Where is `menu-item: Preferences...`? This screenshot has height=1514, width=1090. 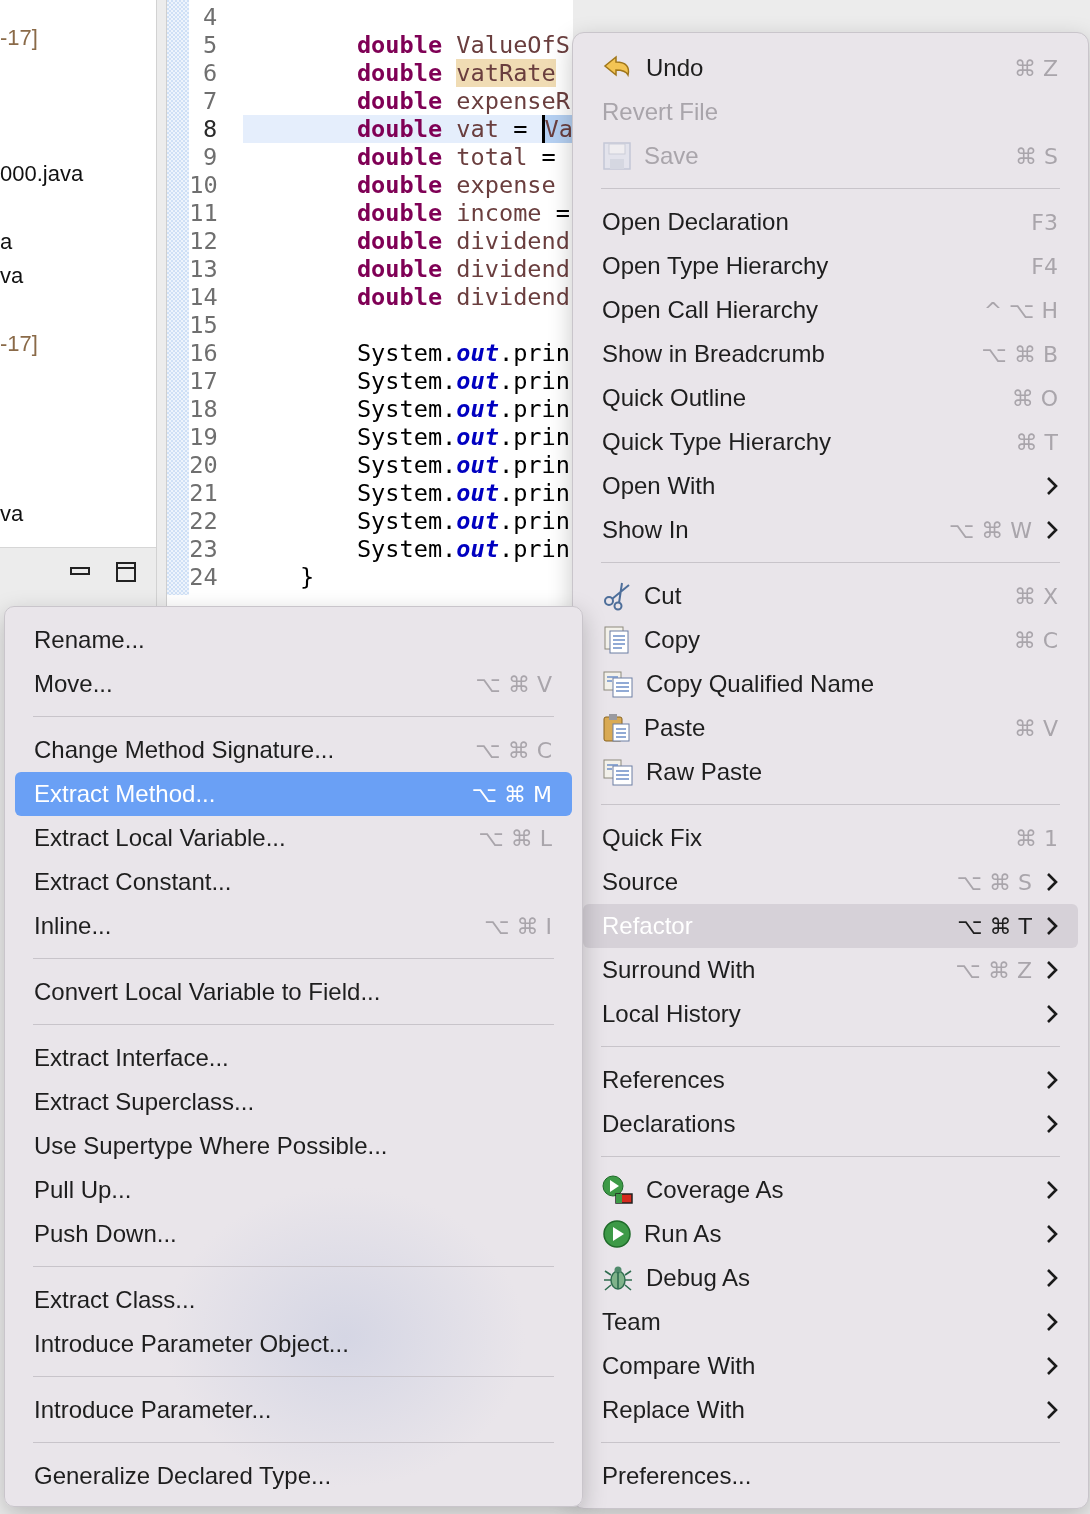 menu-item: Preferences... is located at coordinates (830, 1476).